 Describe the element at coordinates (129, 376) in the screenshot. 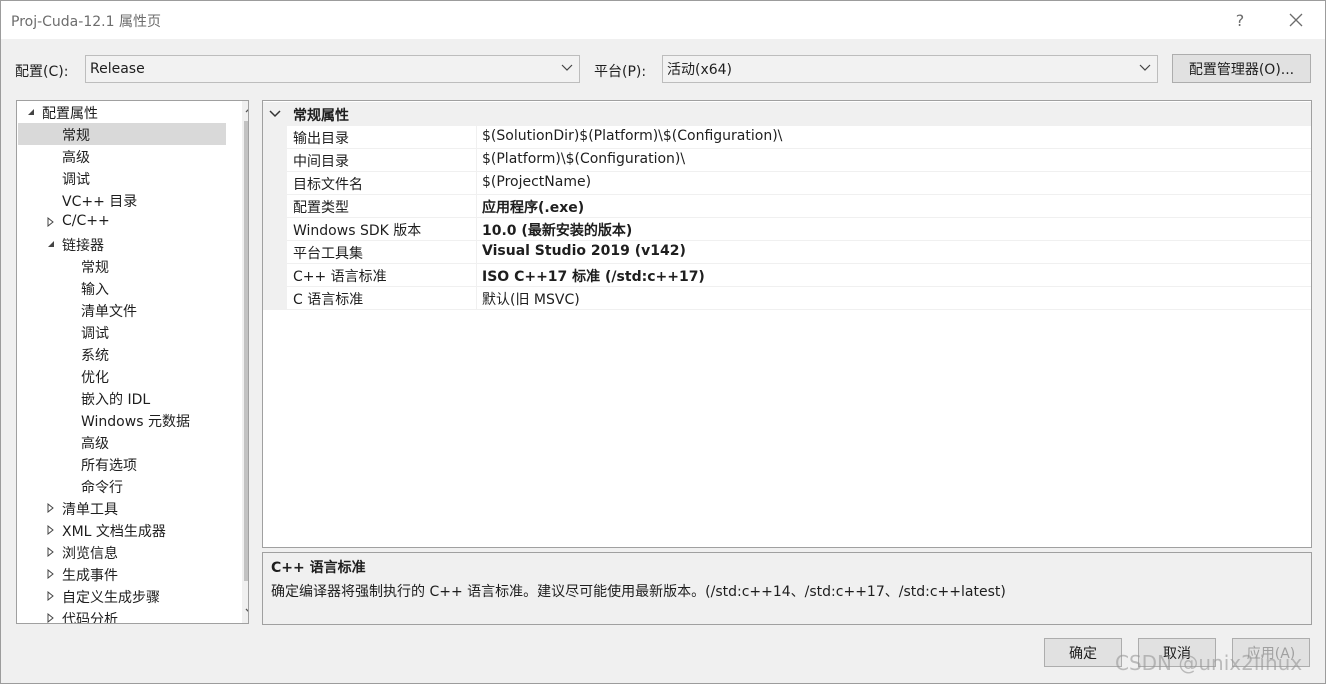

I see `tree-item: 优化` at that location.